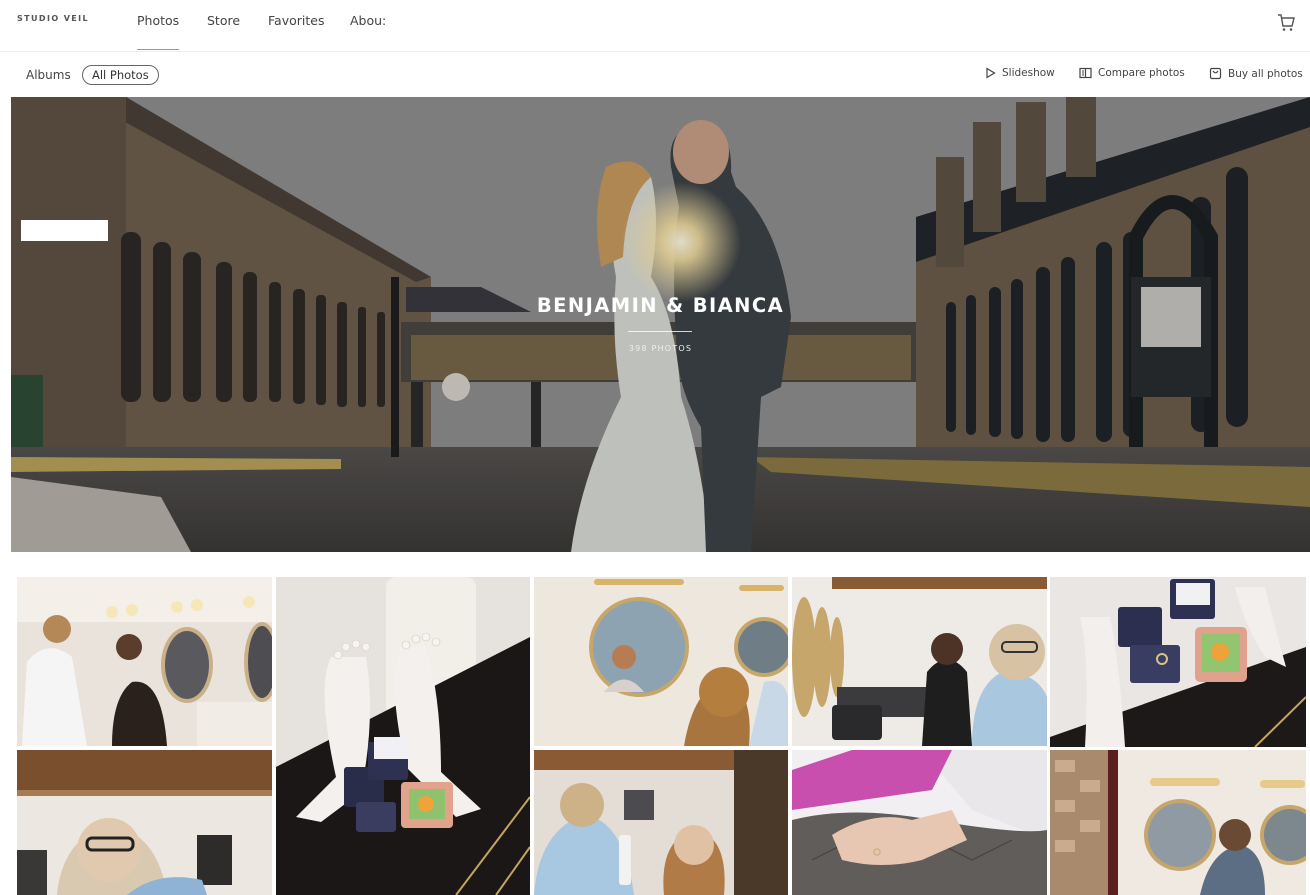  I want to click on buy-all-photos-button: Buy all photos, so click(1256, 73).